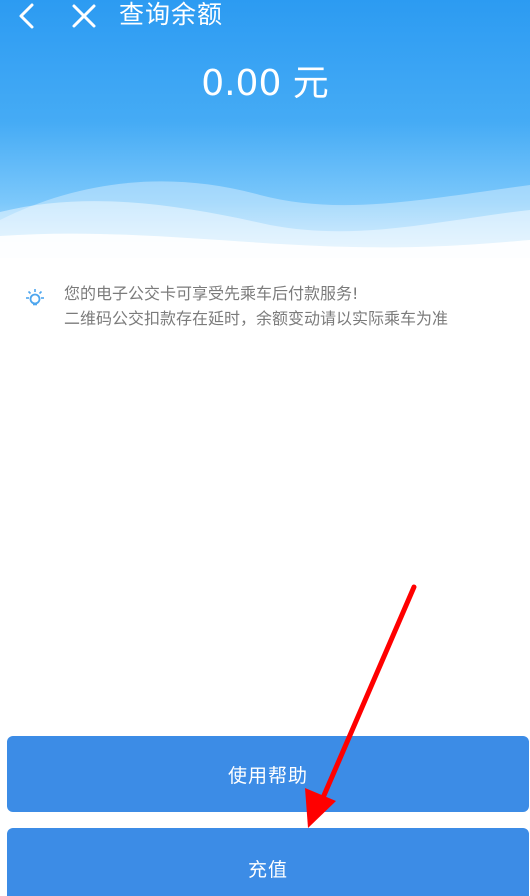 This screenshot has height=896, width=530. Describe the element at coordinates (268, 774) in the screenshot. I see `help-button: 使用帮助` at that location.